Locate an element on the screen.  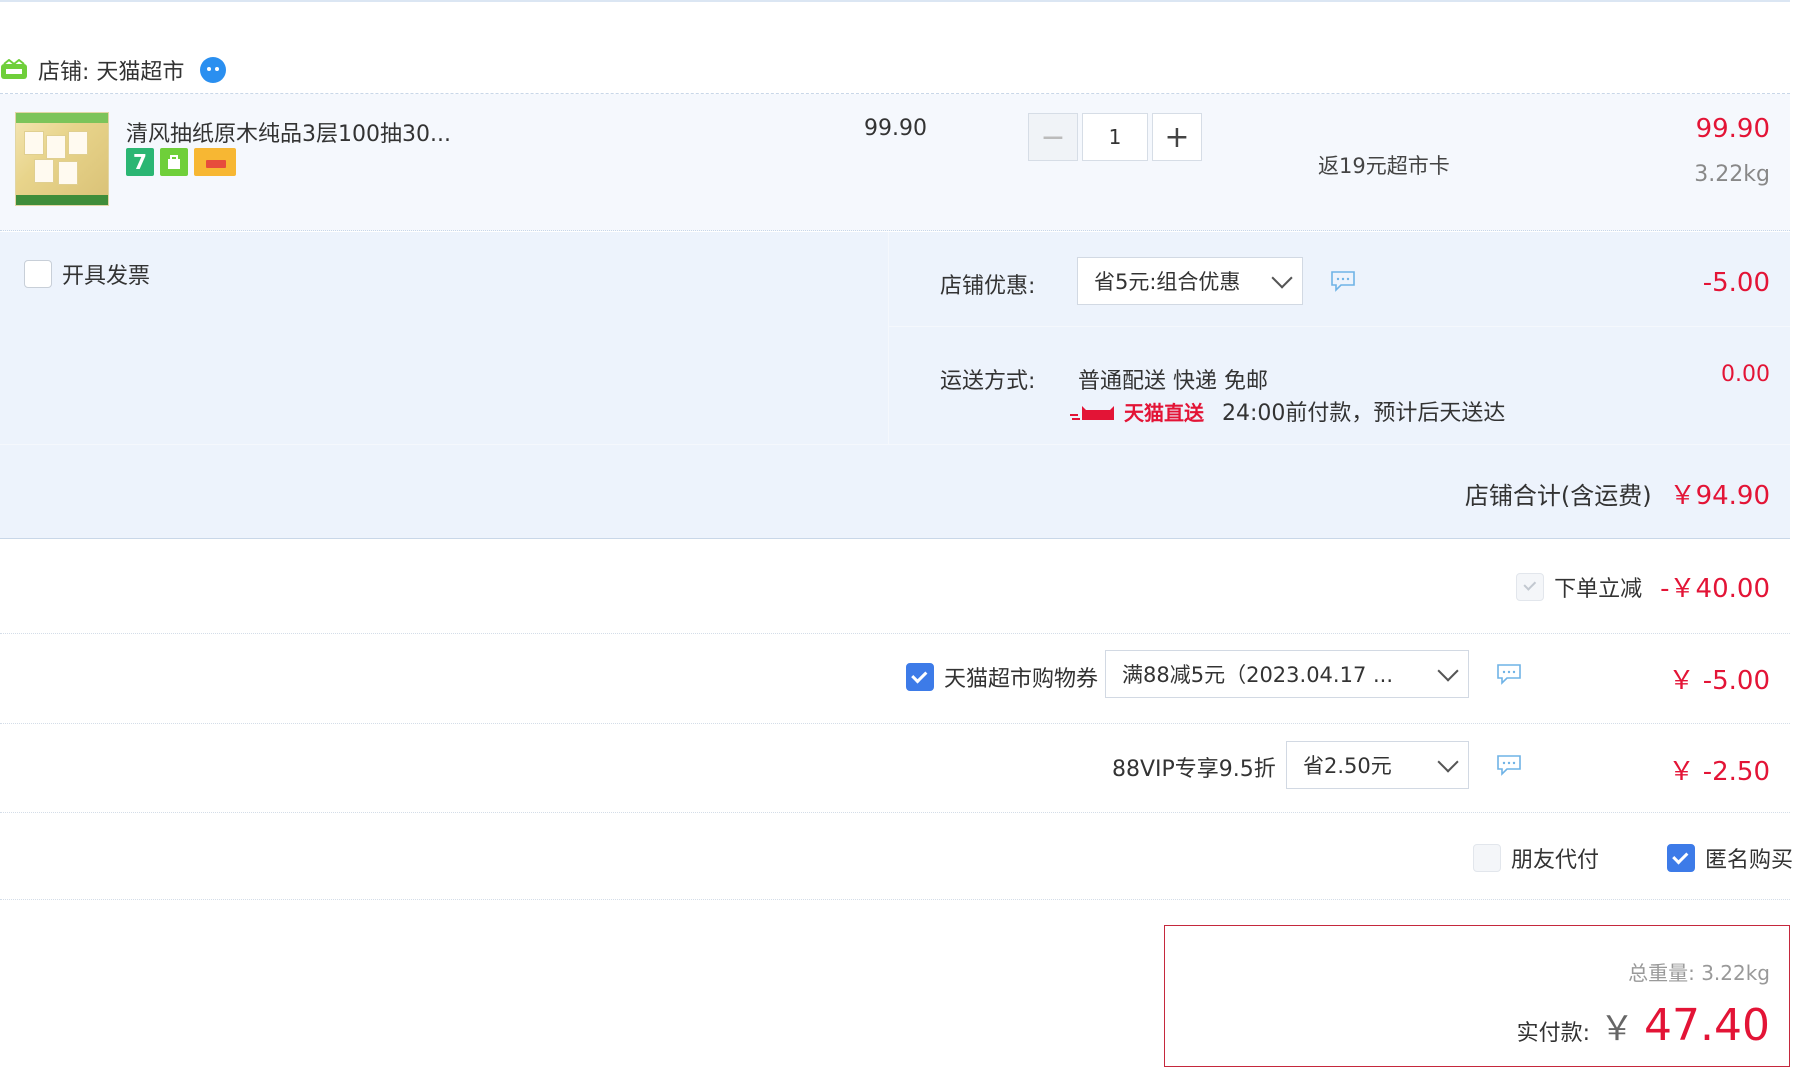
coupon-option: 天猫超市购物券 is located at coordinates (1002, 677).